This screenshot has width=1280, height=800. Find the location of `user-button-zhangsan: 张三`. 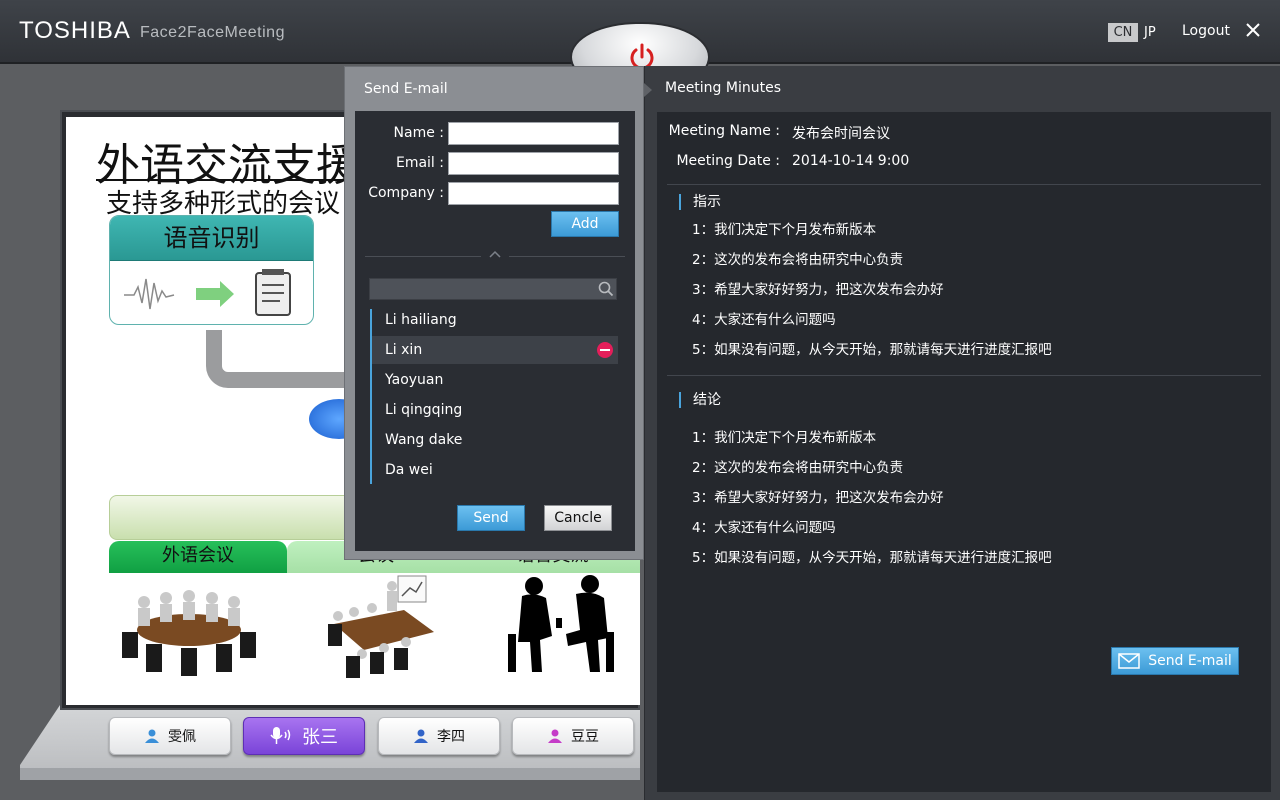

user-button-zhangsan: 张三 is located at coordinates (304, 736).